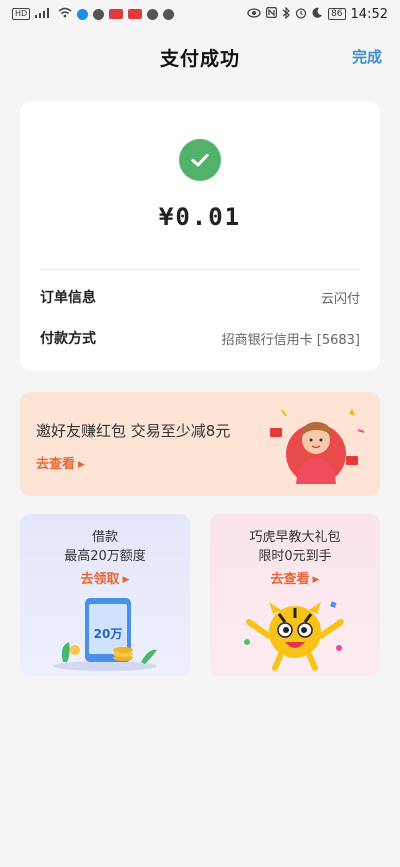  I want to click on payment-method-value: 招商银行信用卡 [5683], so click(290, 340).